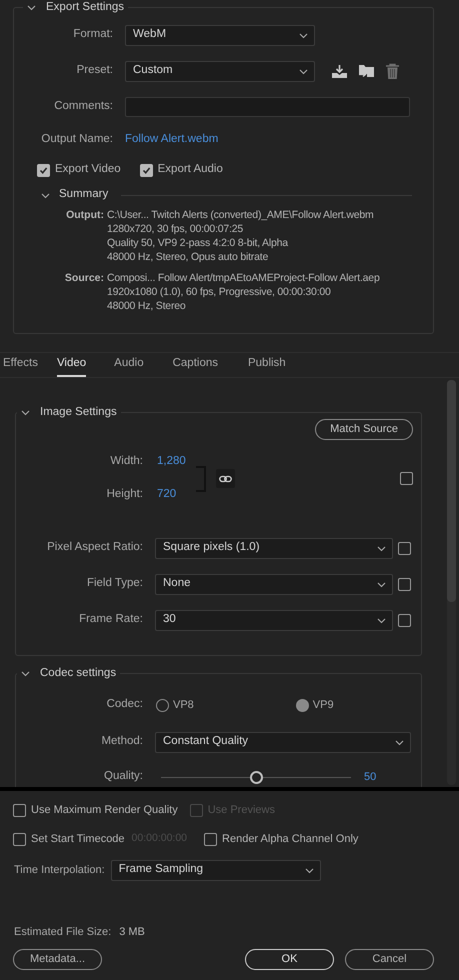  What do you see at coordinates (92, 34) in the screenshot?
I see `field-label: Format:` at bounding box center [92, 34].